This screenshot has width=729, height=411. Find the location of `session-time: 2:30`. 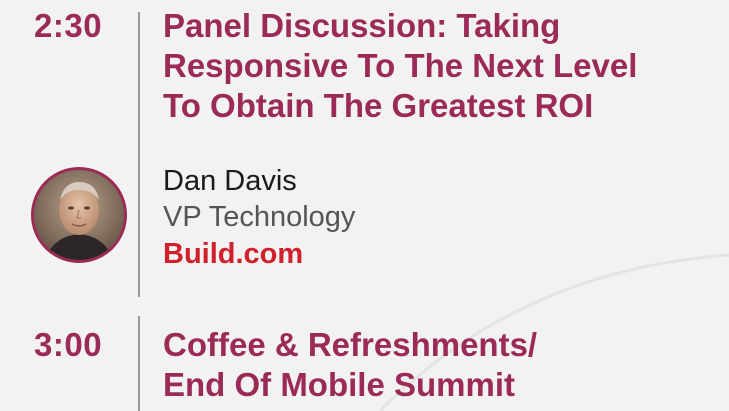

session-time: 2:30 is located at coordinates (68, 25).